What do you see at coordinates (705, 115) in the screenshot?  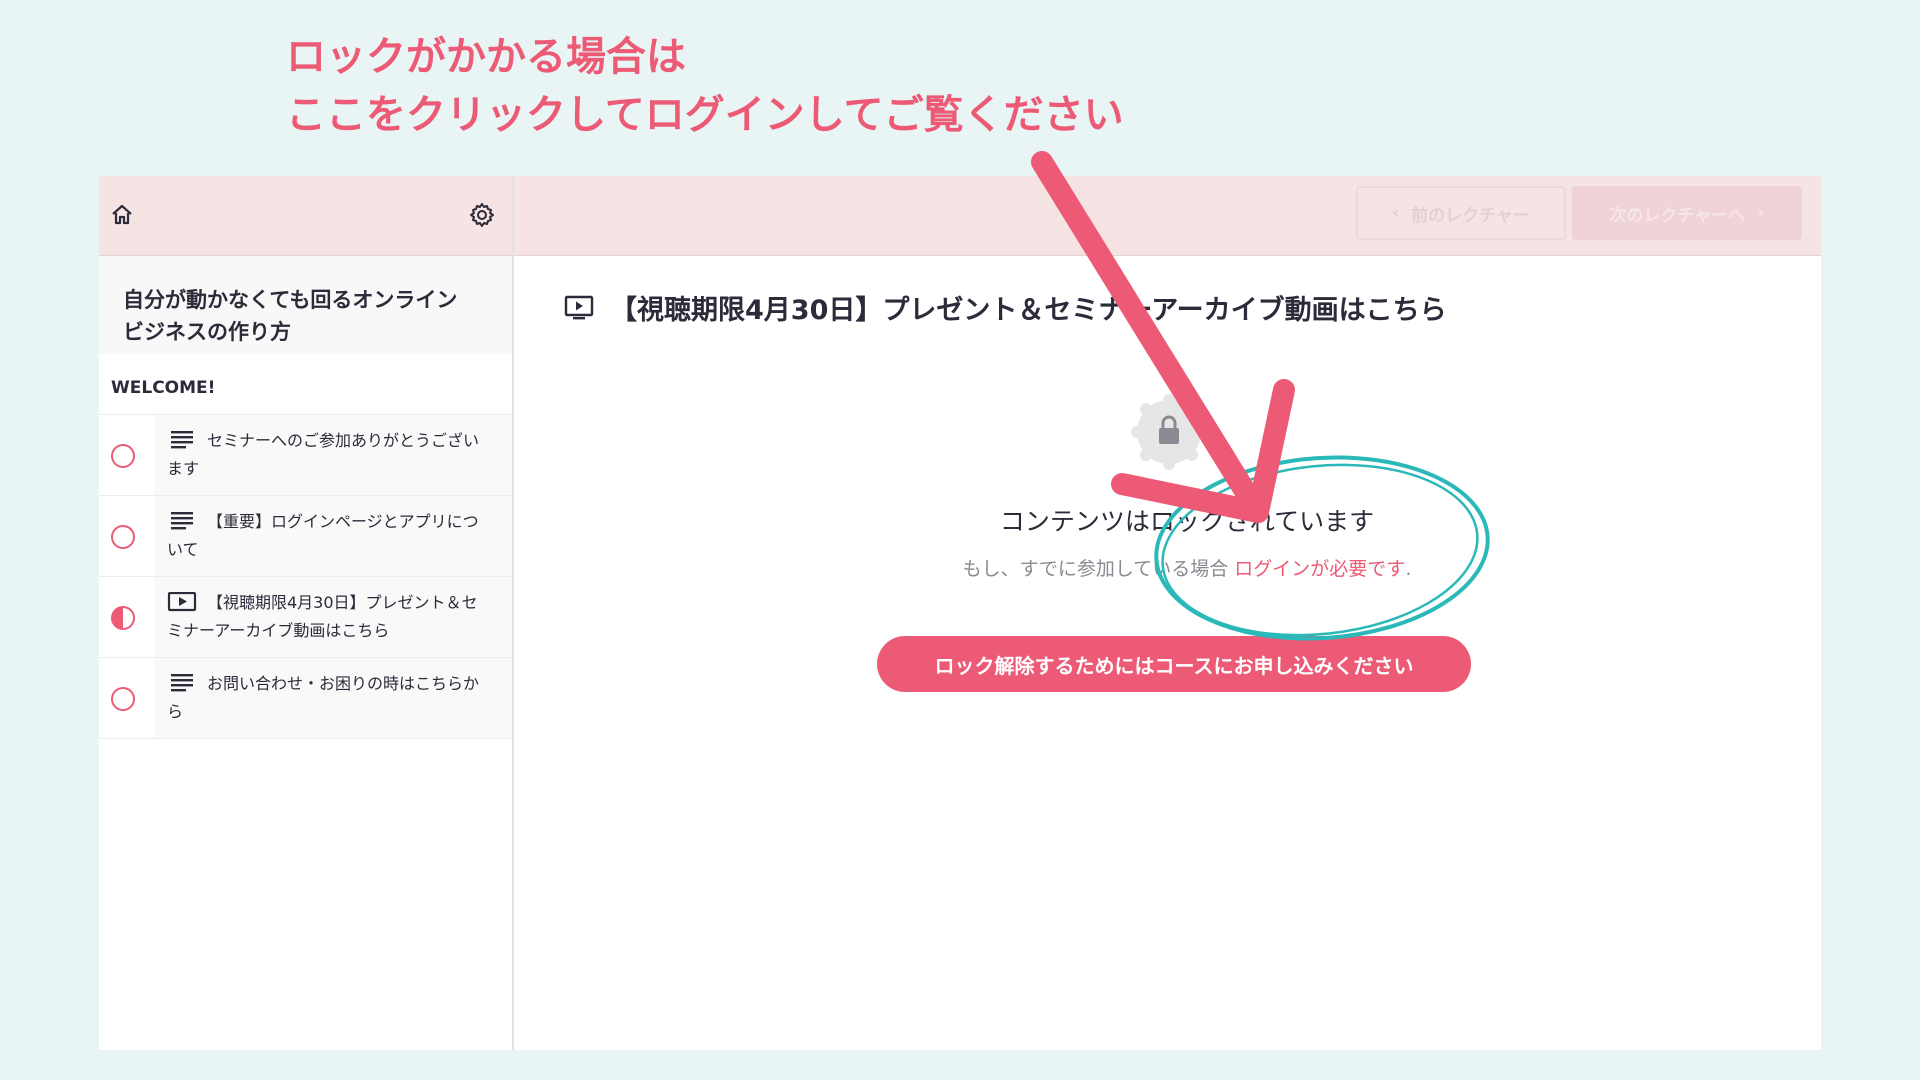 I see `annotation-line-2: ここをクリックしてログインしてご覧ください` at bounding box center [705, 115].